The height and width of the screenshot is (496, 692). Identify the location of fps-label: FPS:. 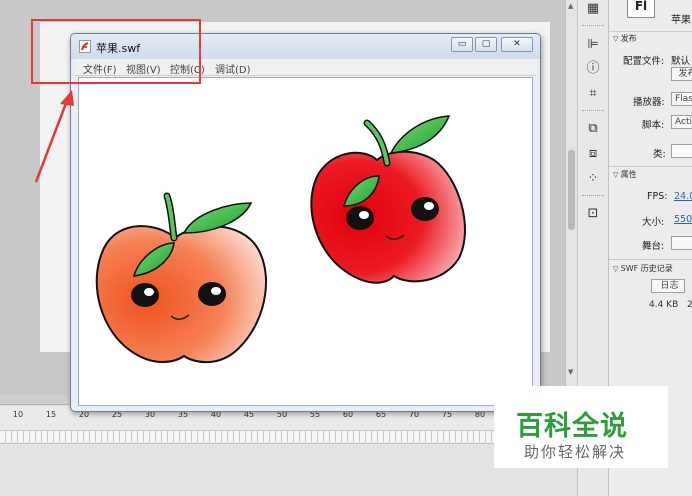
(657, 196).